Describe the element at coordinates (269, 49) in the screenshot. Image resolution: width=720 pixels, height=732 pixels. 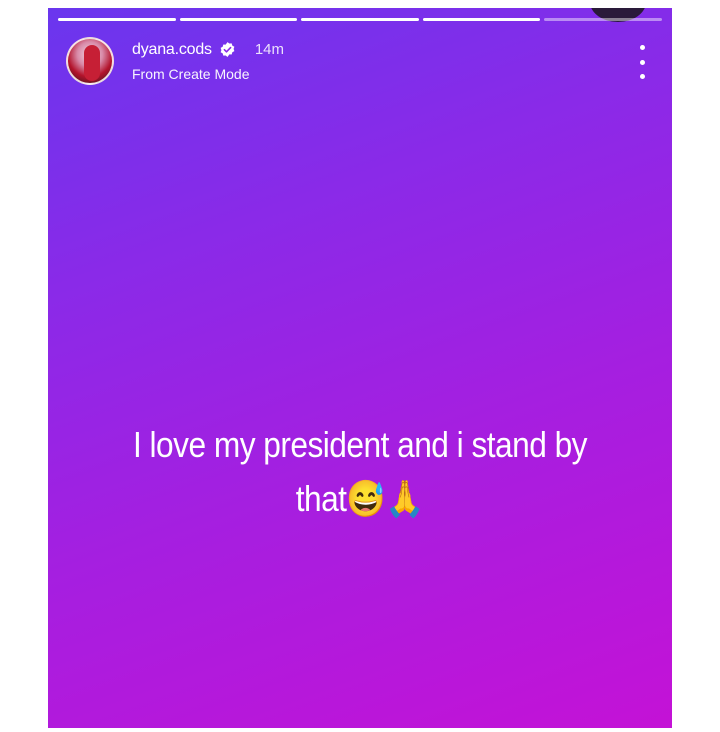
I see `post-time: 14m` at that location.